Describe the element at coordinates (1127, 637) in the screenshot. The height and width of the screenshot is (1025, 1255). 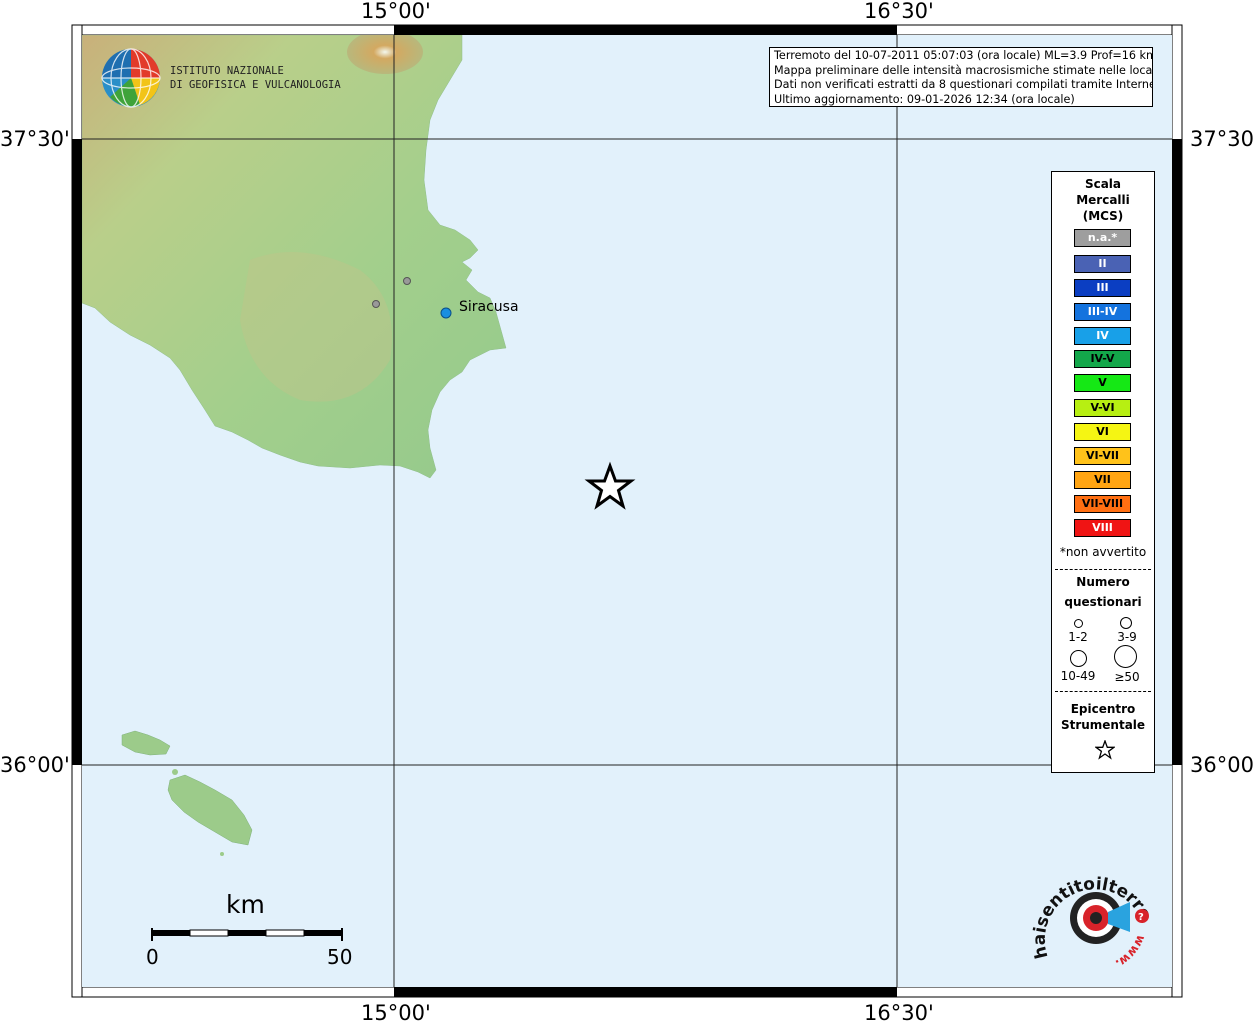
I see `count-label-3-9: 3-9` at that location.